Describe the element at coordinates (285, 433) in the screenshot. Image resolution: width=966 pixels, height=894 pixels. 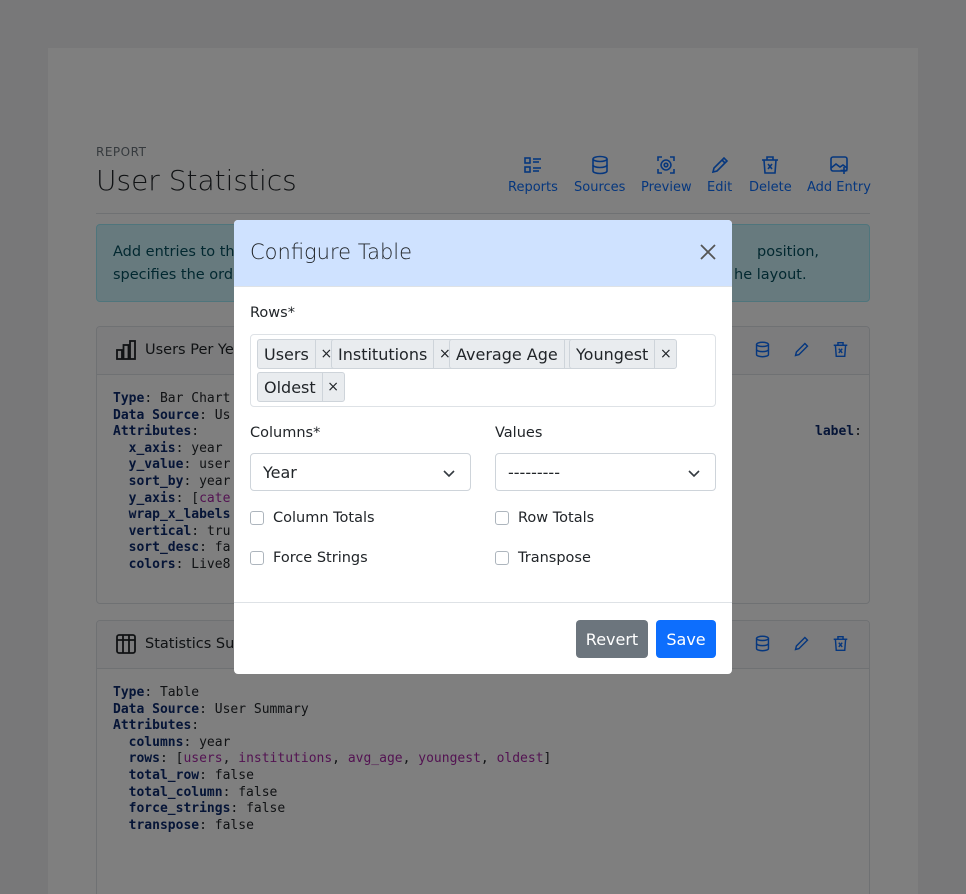
I see `columns-label: Columns*` at that location.